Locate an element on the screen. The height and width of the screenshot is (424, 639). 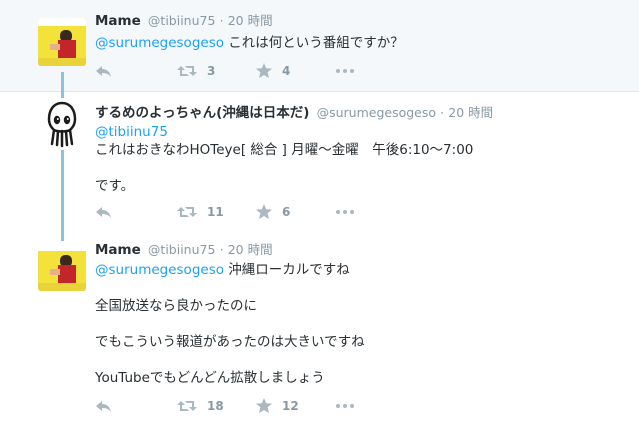
retweet-count: 3 is located at coordinates (211, 71).